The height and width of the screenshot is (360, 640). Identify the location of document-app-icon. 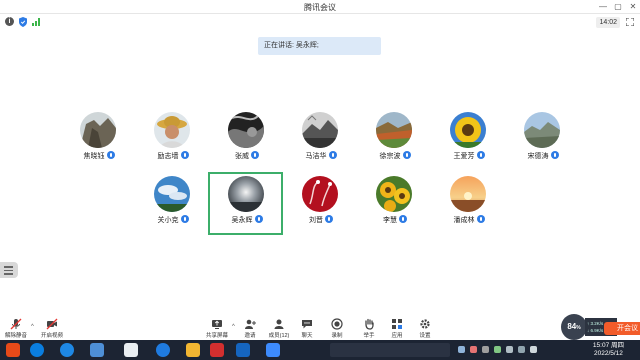
(131, 350).